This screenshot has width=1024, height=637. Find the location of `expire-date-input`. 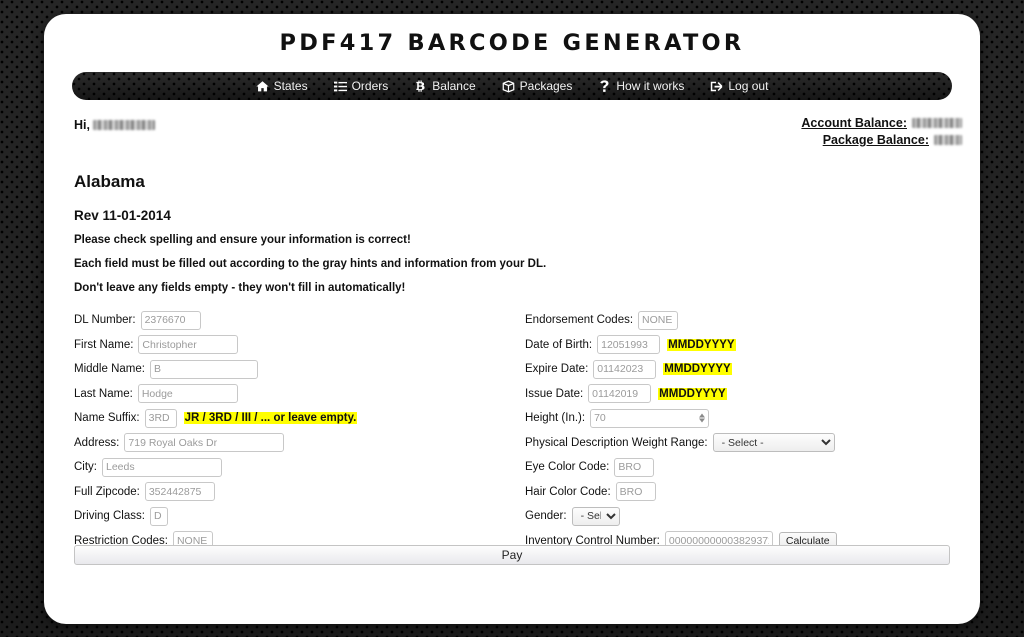

expire-date-input is located at coordinates (625, 369).